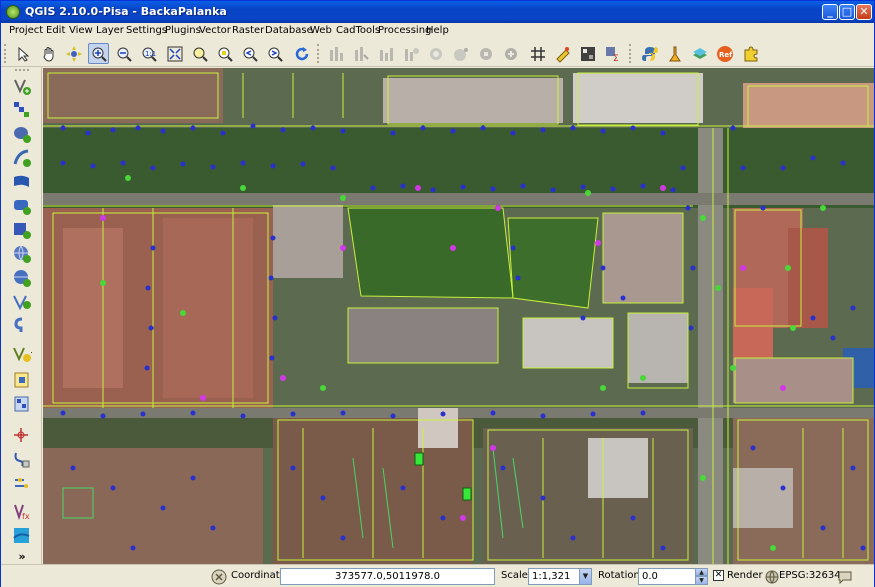 The image size is (875, 587). What do you see at coordinates (22, 110) in the screenshot?
I see `add-raster-icon` at bounding box center [22, 110].